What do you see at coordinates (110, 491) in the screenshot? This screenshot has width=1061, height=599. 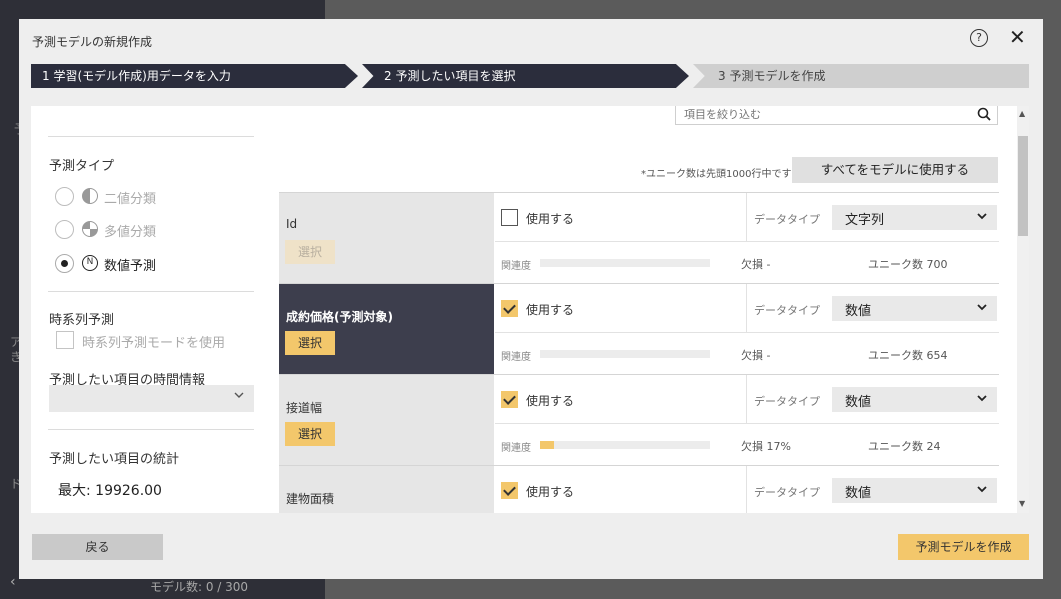 I see `stats-max: 最大: 19926.00` at bounding box center [110, 491].